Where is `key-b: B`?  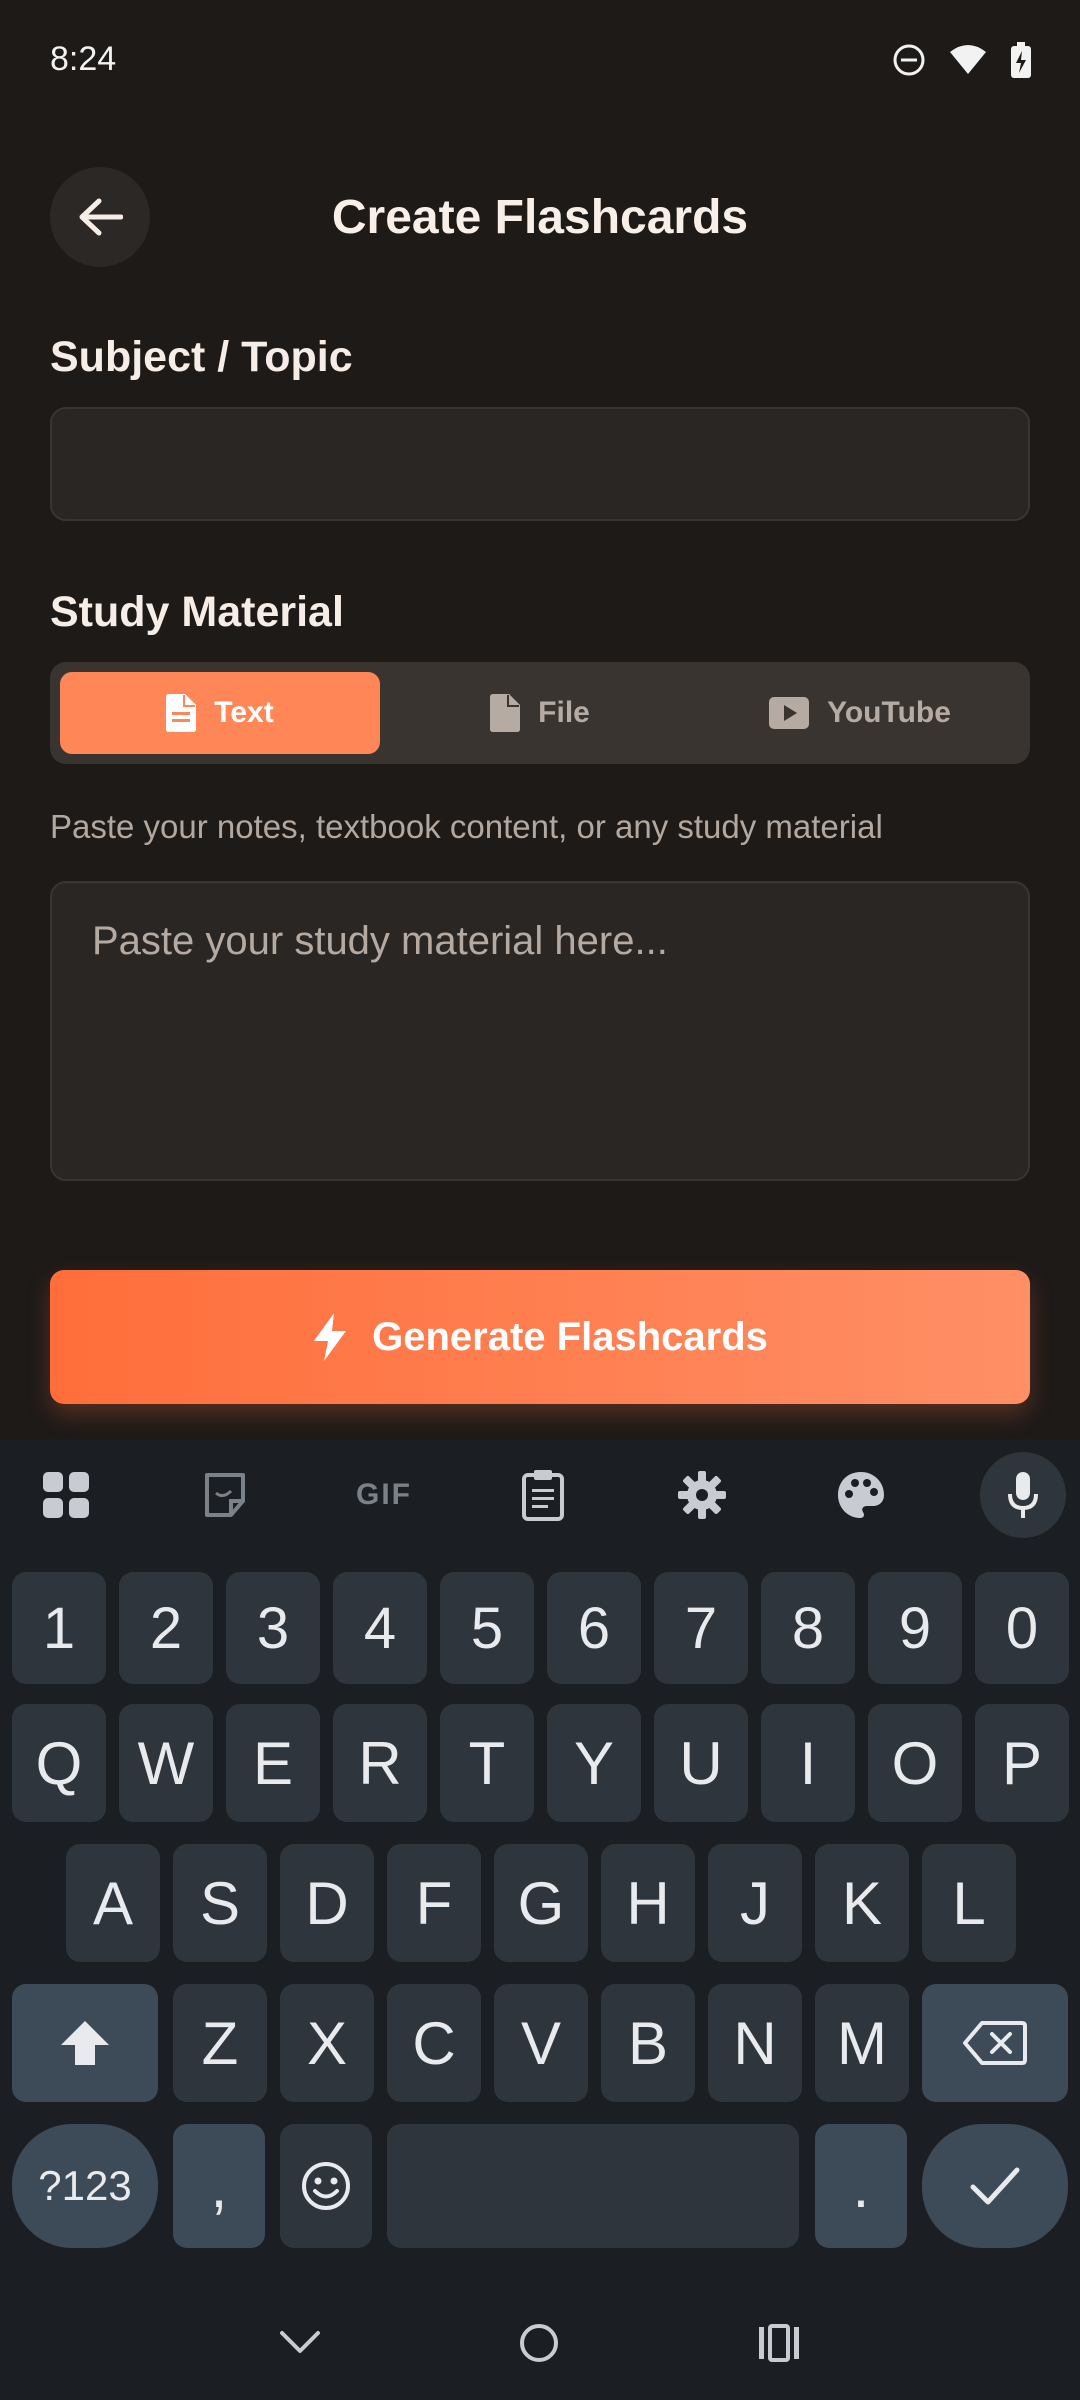
key-b: B is located at coordinates (648, 2043).